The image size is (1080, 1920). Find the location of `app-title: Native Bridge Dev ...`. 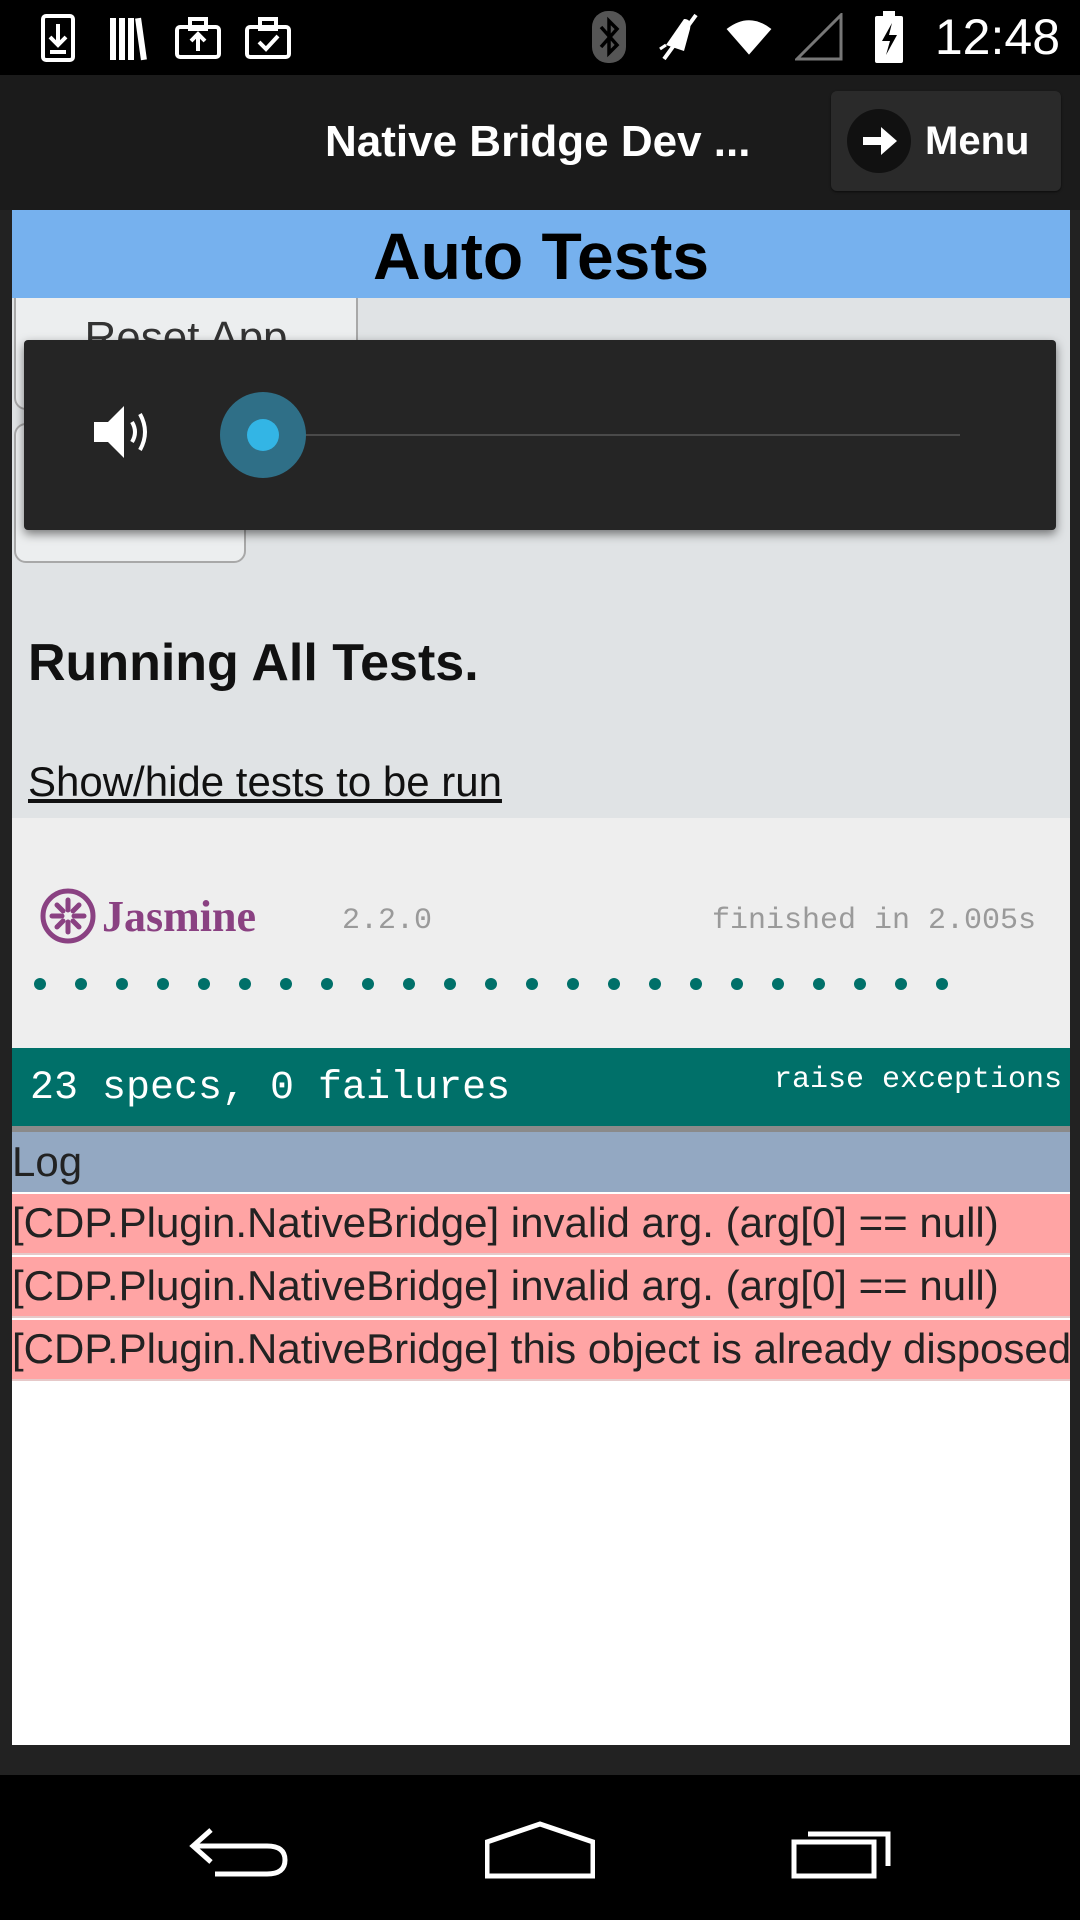

app-title: Native Bridge Dev ... is located at coordinates (538, 141).